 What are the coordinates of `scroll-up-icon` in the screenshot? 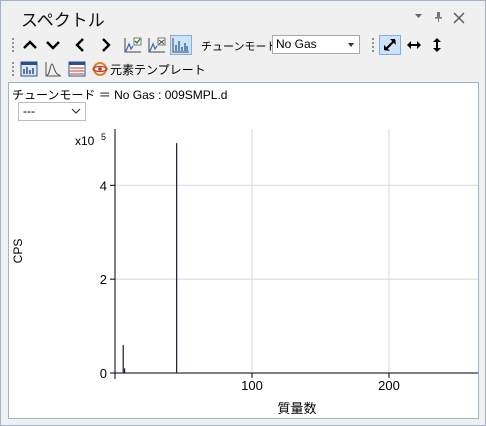 It's located at (30, 44).